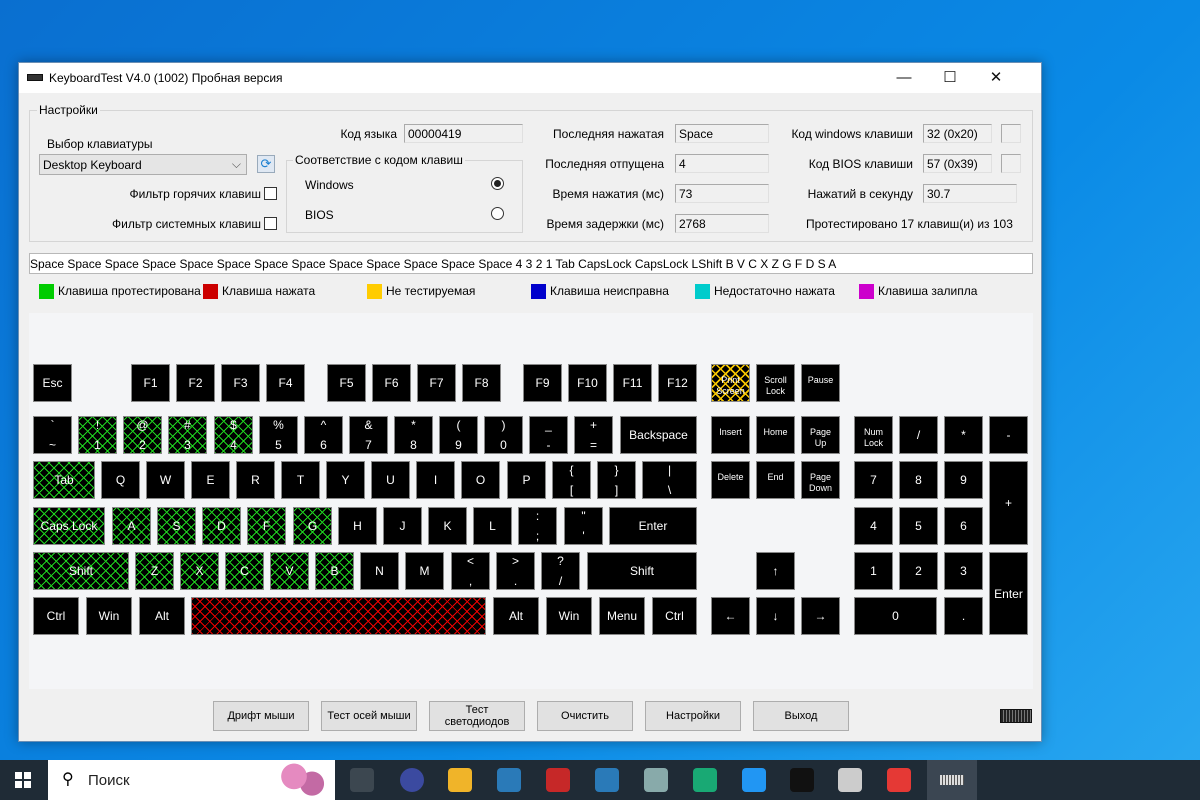  I want to click on key-slash: ? /, so click(560, 571).